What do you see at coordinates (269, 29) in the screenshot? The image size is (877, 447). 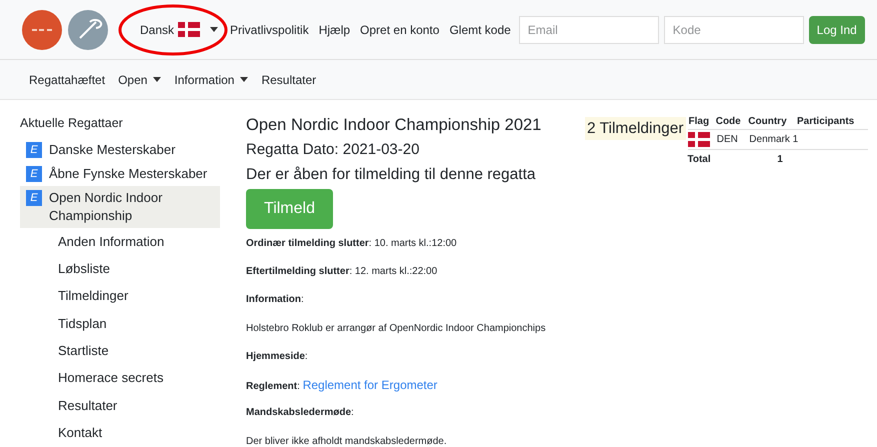 I see `header-link: Privatlivspolitik` at bounding box center [269, 29].